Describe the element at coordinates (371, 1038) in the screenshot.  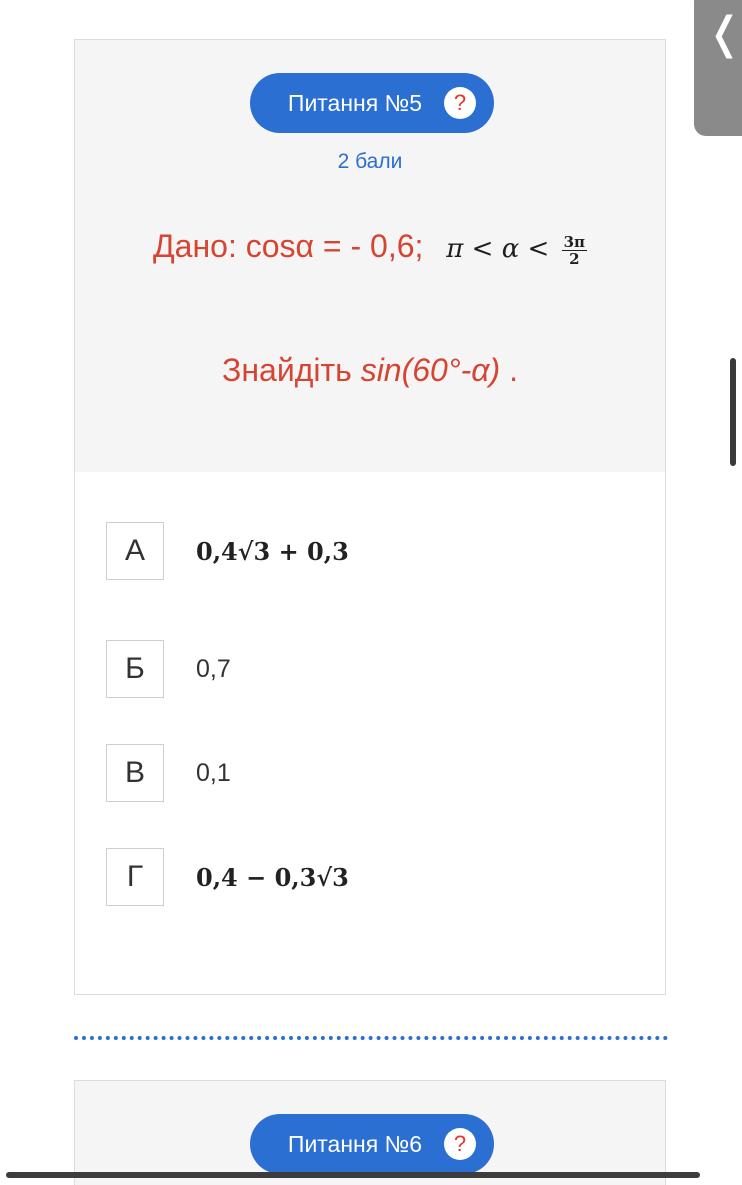
I see `question-separator` at that location.